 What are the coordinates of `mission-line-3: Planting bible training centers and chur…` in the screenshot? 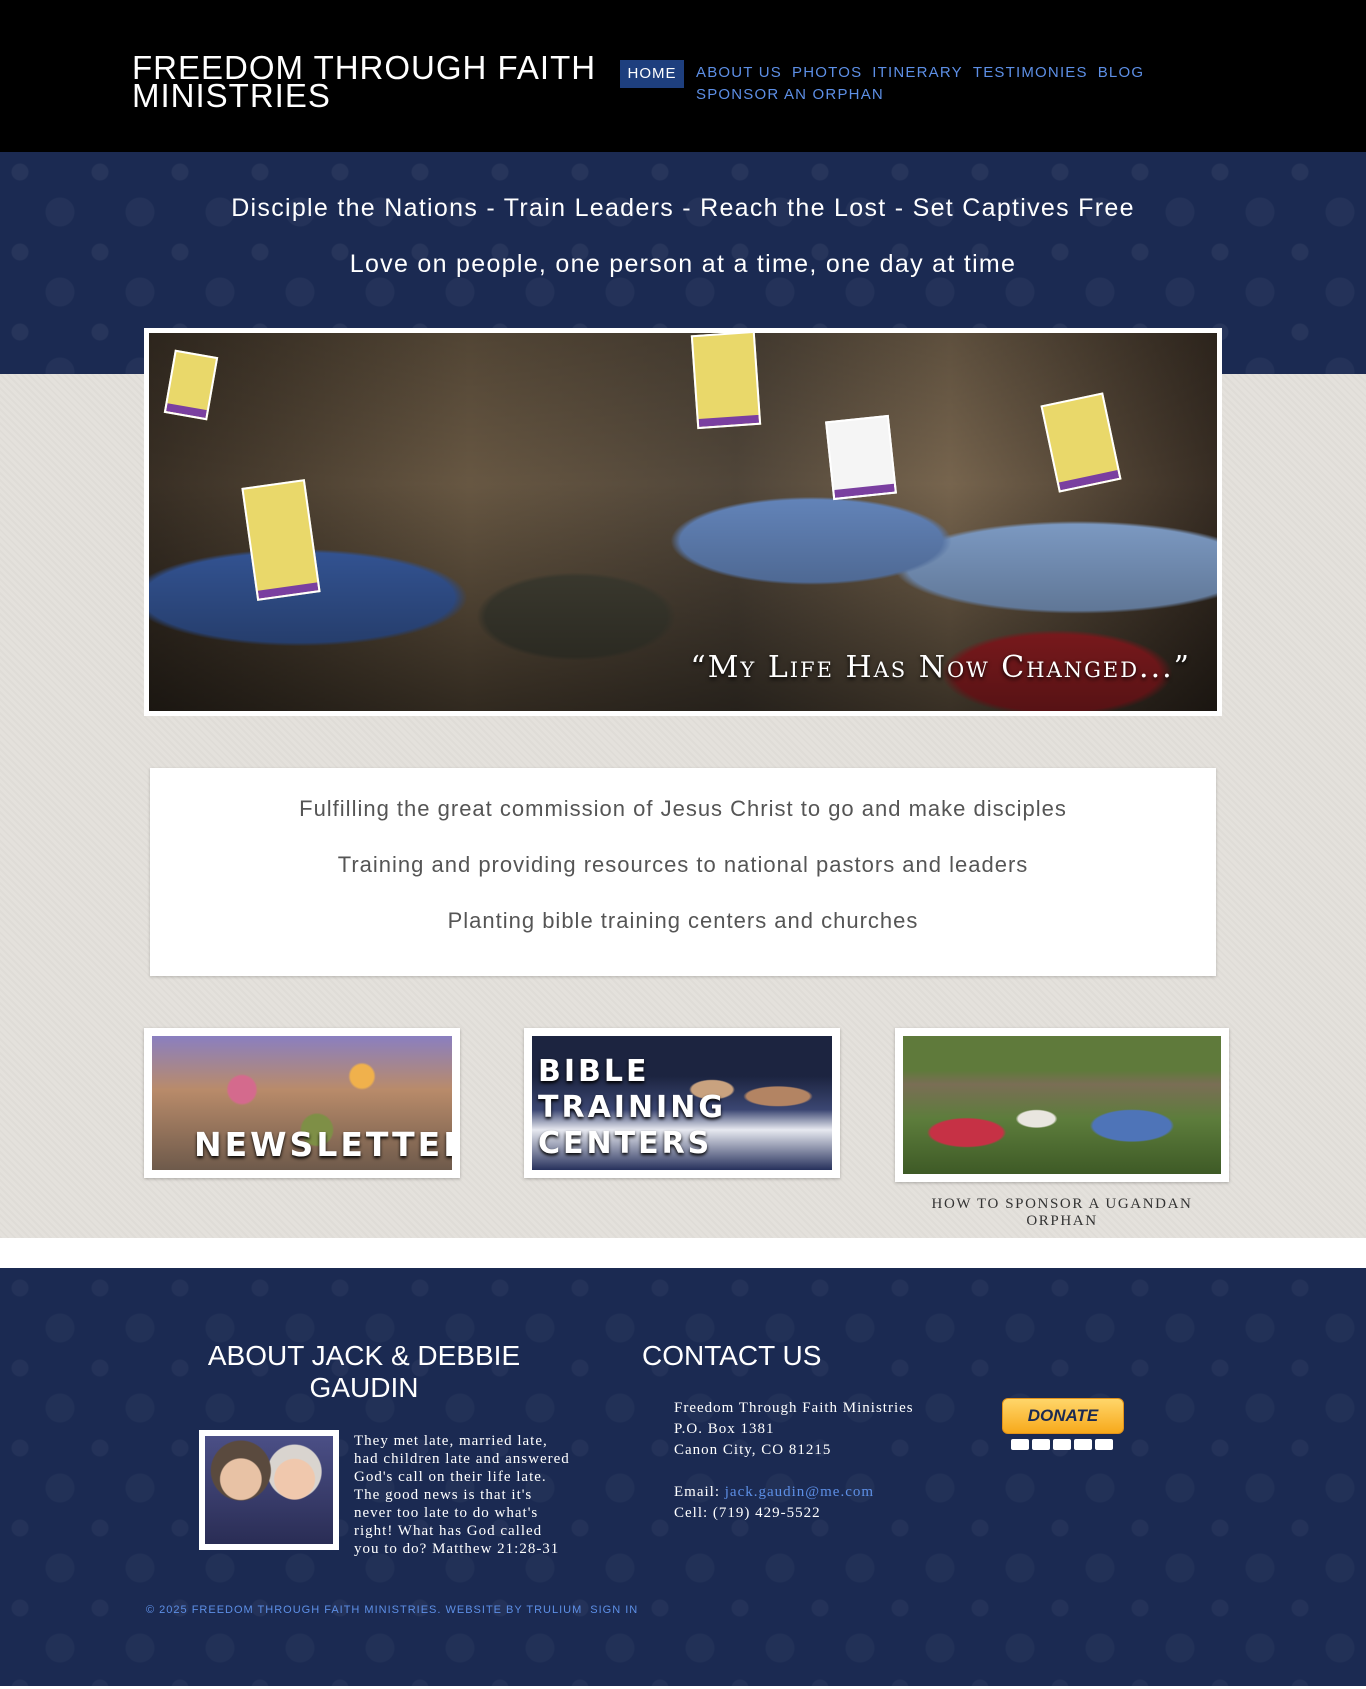 It's located at (683, 920).